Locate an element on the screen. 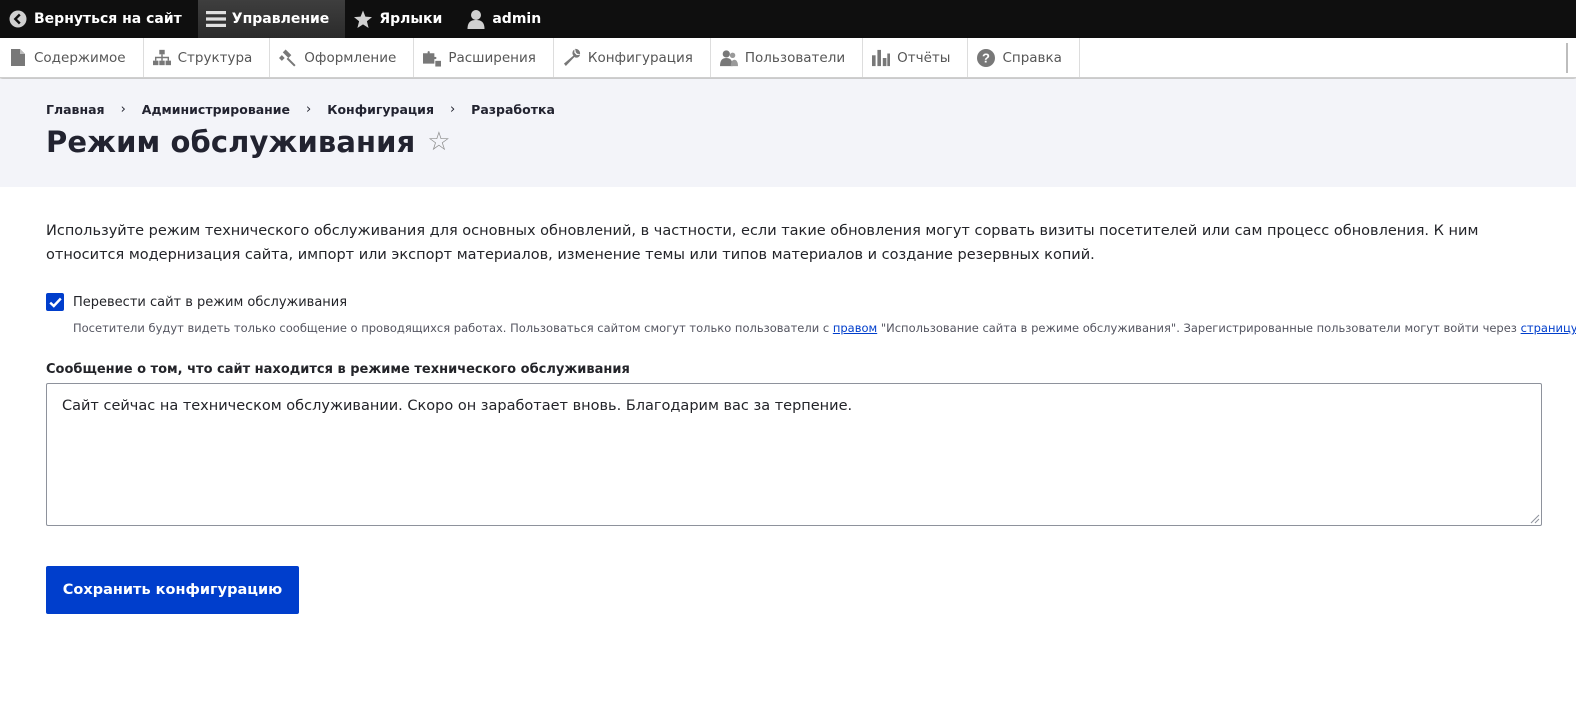 This screenshot has height=726, width=1576. checkmark-icon is located at coordinates (55, 302).